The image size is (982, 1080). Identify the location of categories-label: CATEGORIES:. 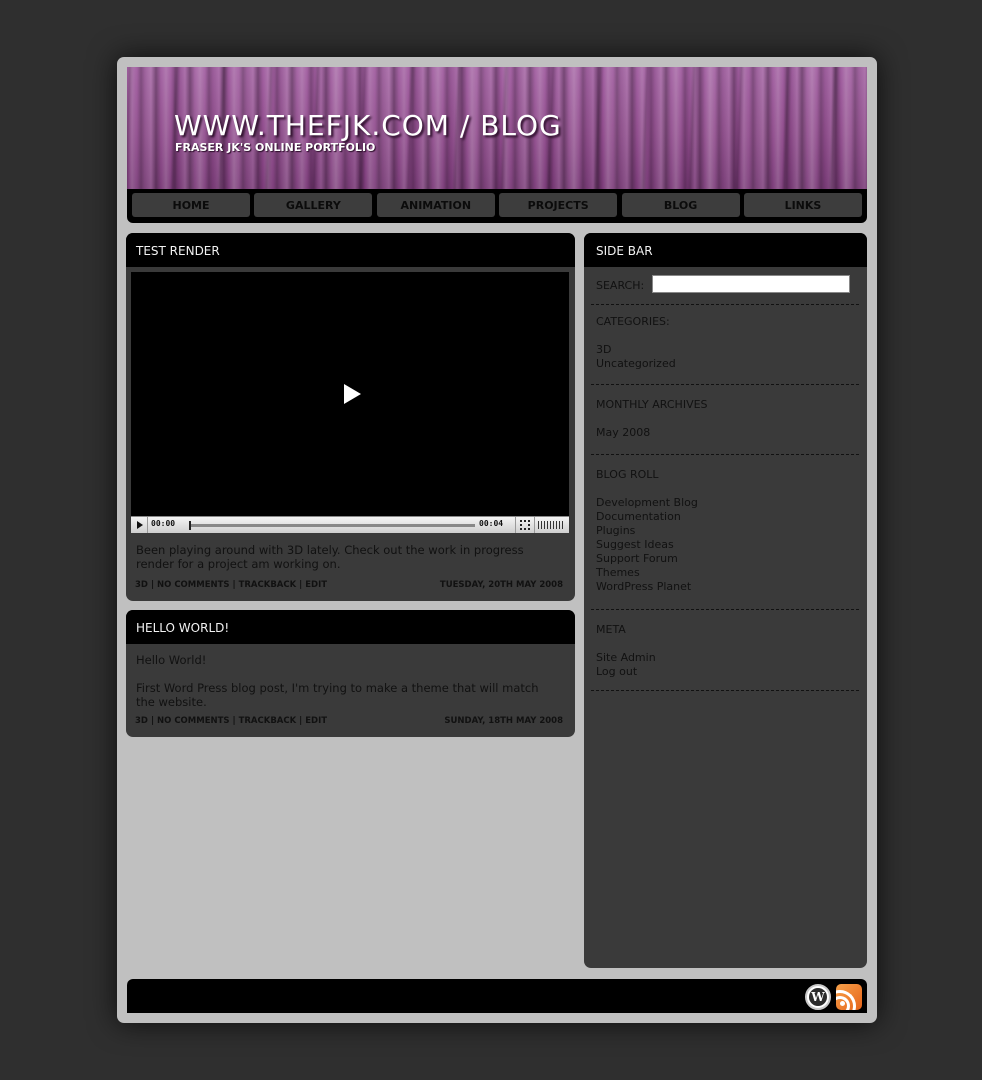
(633, 321).